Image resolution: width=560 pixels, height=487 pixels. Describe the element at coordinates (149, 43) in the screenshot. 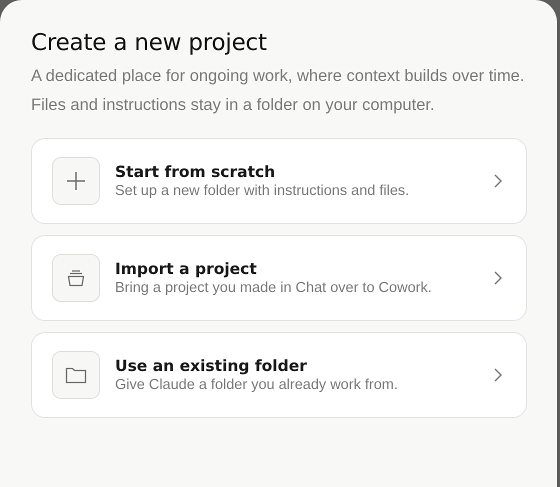

I see `dialog-title: Create a new project` at that location.